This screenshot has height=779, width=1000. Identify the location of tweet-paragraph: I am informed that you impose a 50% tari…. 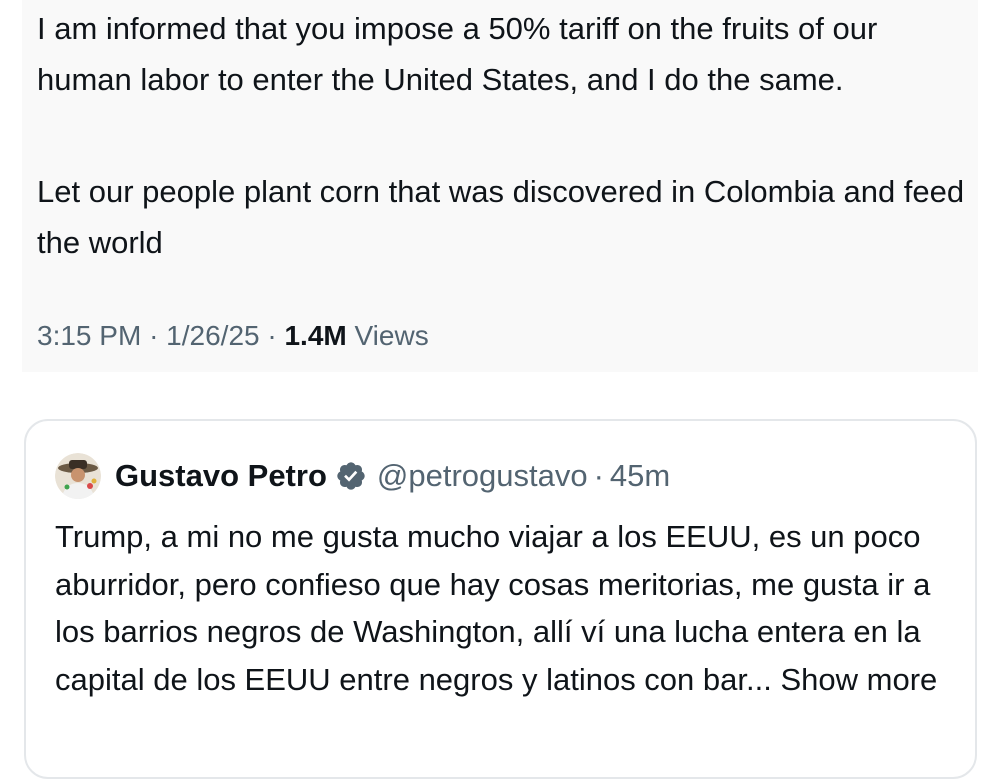
(457, 54).